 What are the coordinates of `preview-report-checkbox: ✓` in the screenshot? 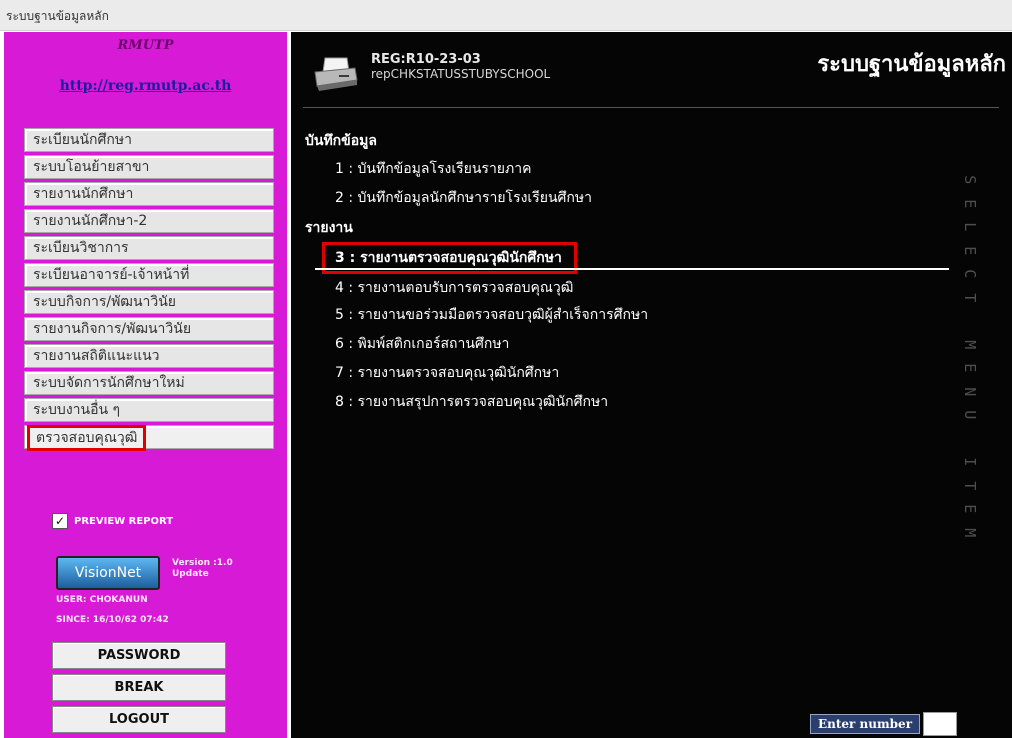 It's located at (60, 521).